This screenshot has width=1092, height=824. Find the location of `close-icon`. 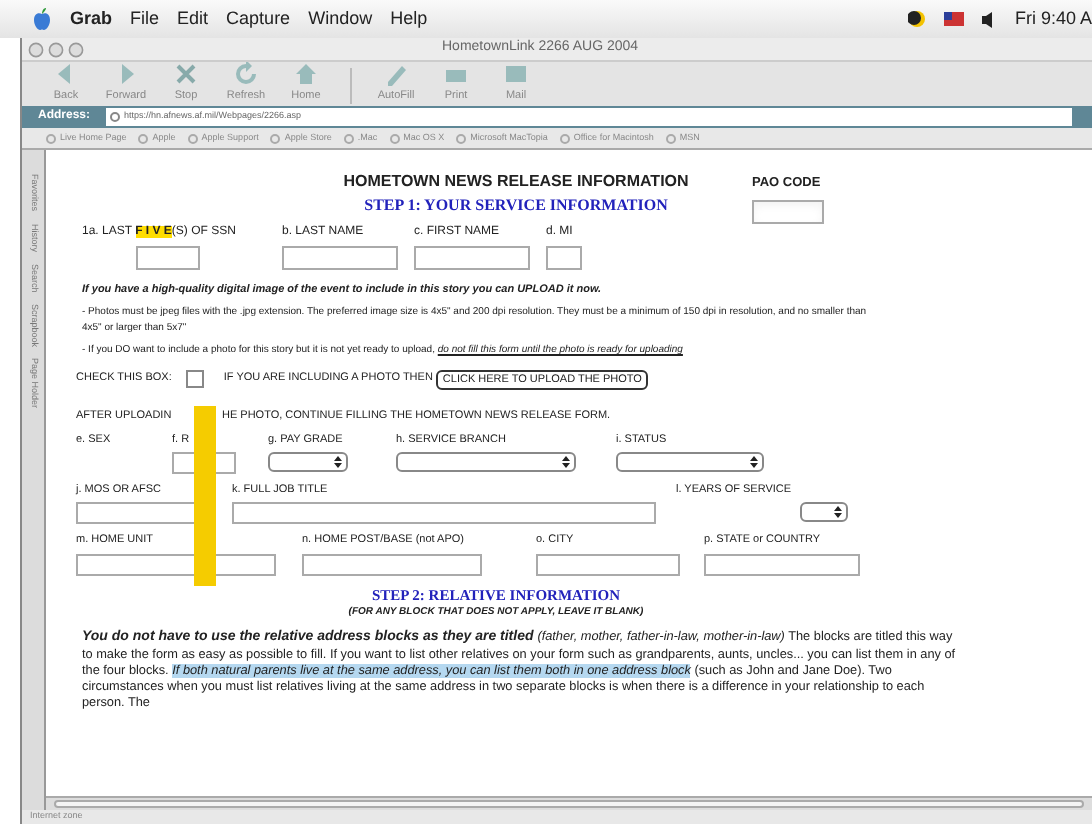

close-icon is located at coordinates (186, 73).